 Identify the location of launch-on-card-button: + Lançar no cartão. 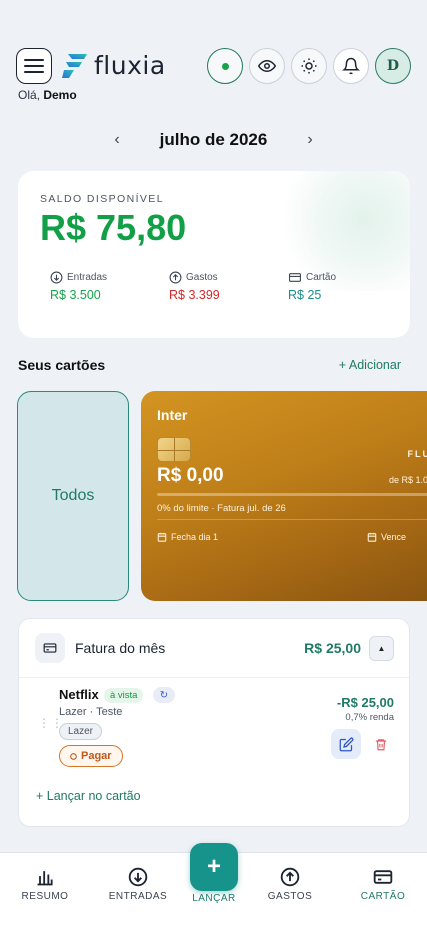
(88, 796).